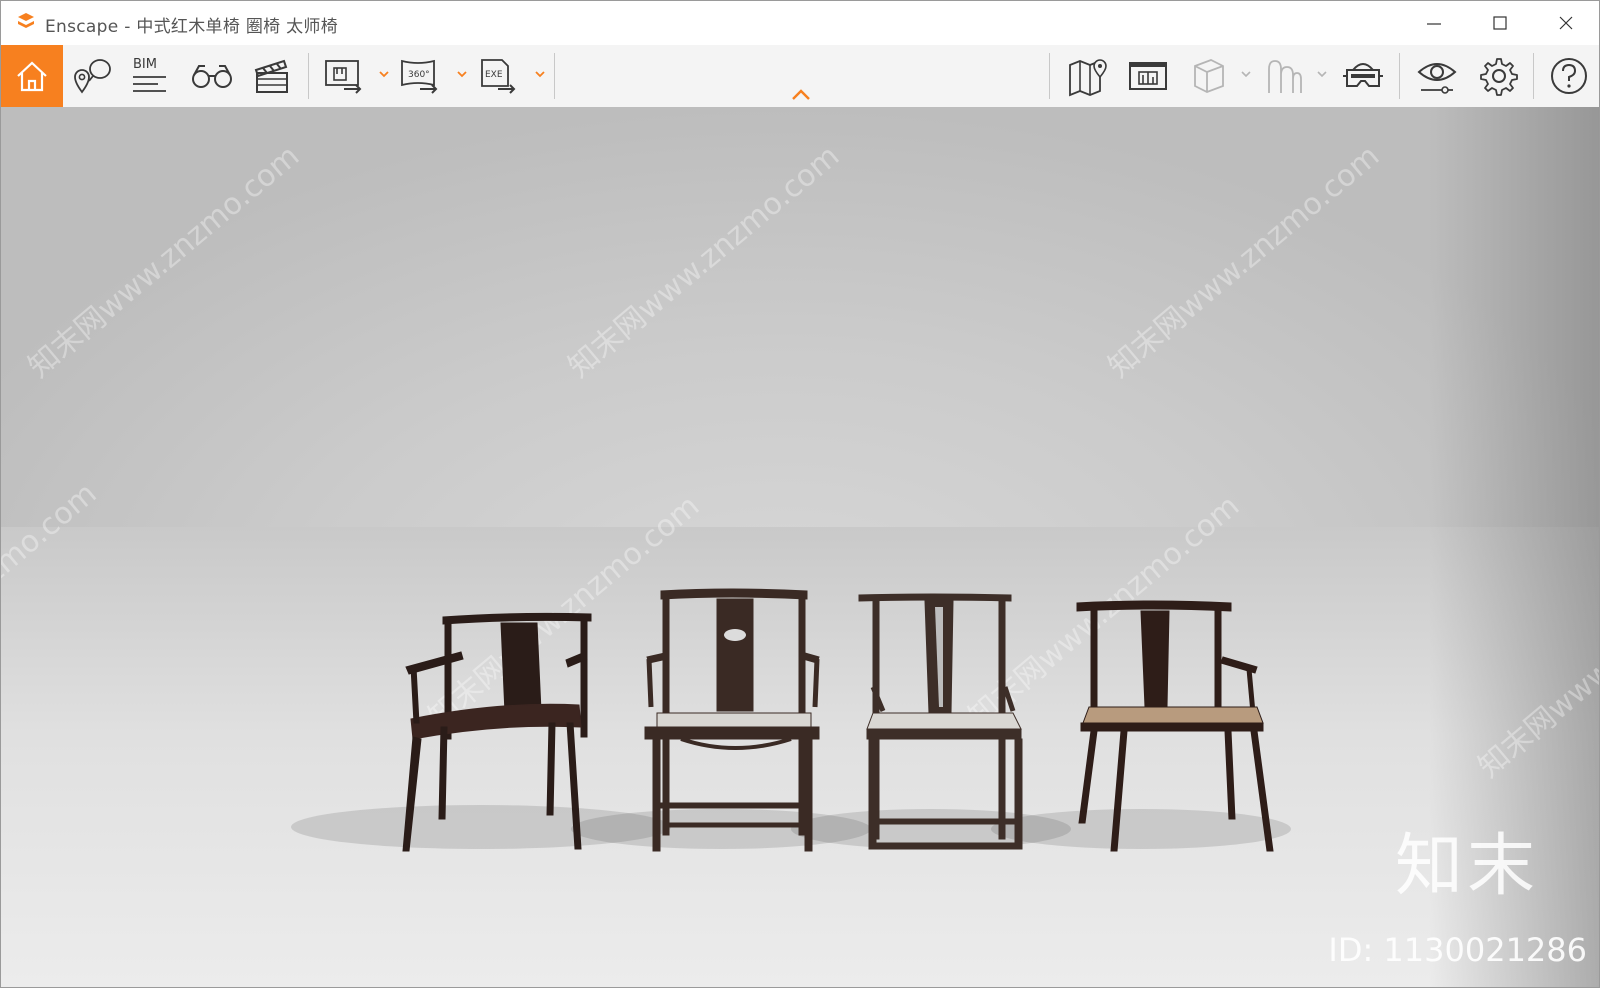 This screenshot has width=1600, height=988. I want to click on export-exe-icon: EXE, so click(498, 76).